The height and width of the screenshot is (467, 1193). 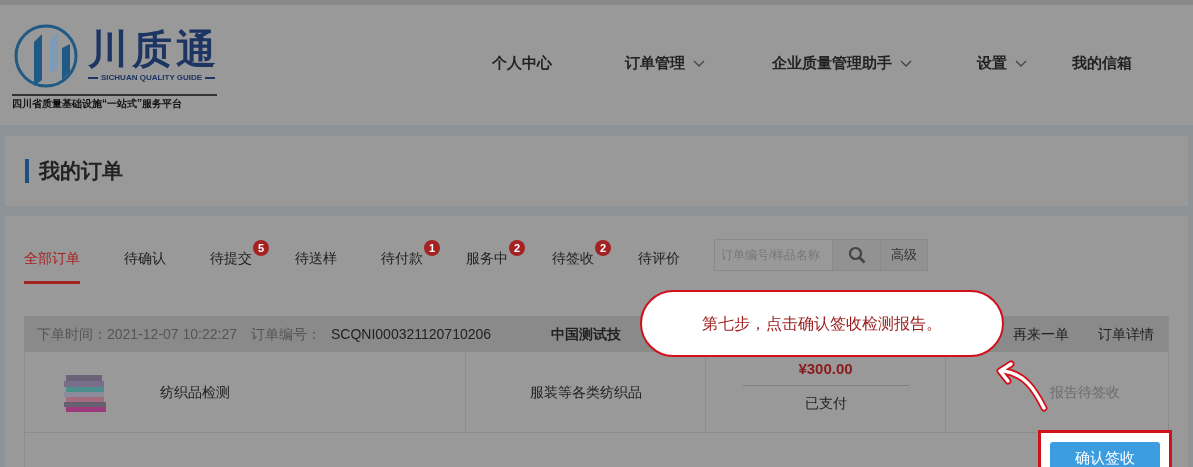 What do you see at coordinates (825, 403) in the screenshot?
I see `payment-status: 已支付` at bounding box center [825, 403].